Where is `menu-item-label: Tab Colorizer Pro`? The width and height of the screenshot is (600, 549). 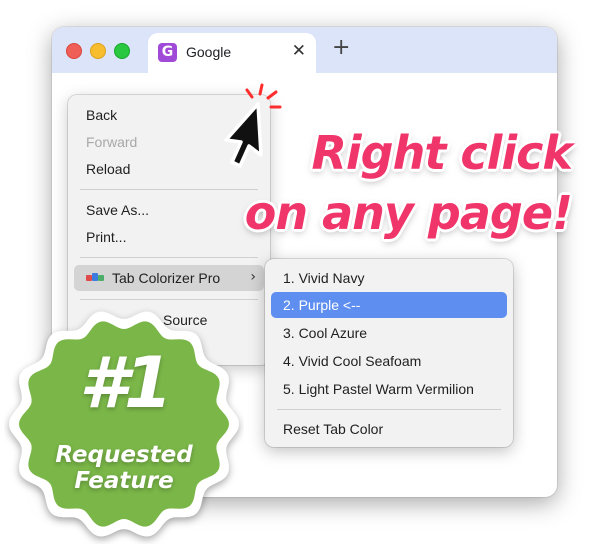
menu-item-label: Tab Colorizer Pro is located at coordinates (166, 278).